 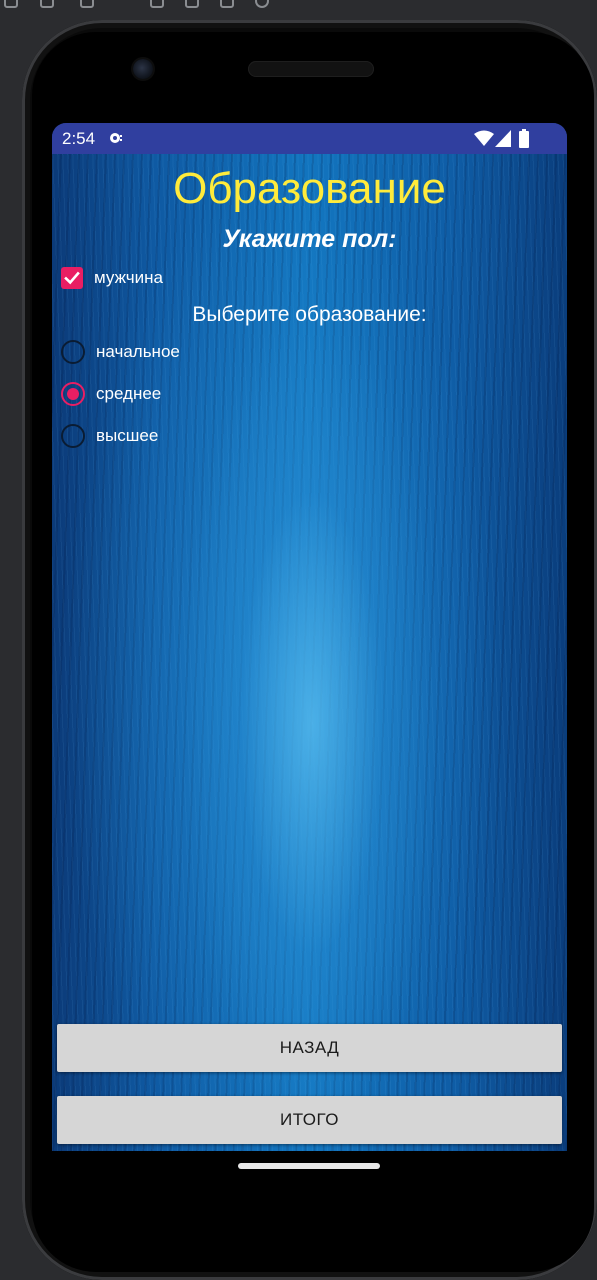 I want to click on radio-label-higher: высшее, so click(x=127, y=435).